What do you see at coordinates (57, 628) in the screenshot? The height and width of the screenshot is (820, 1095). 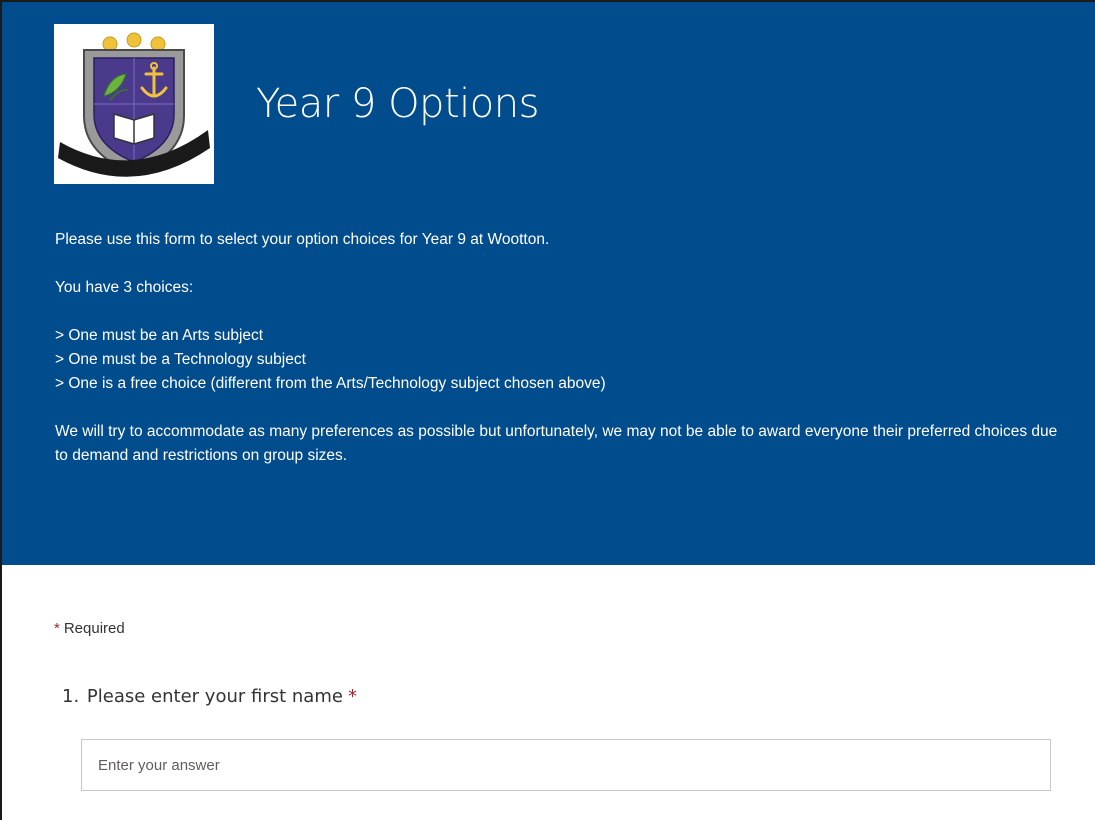 I see `required-asterisk: *` at bounding box center [57, 628].